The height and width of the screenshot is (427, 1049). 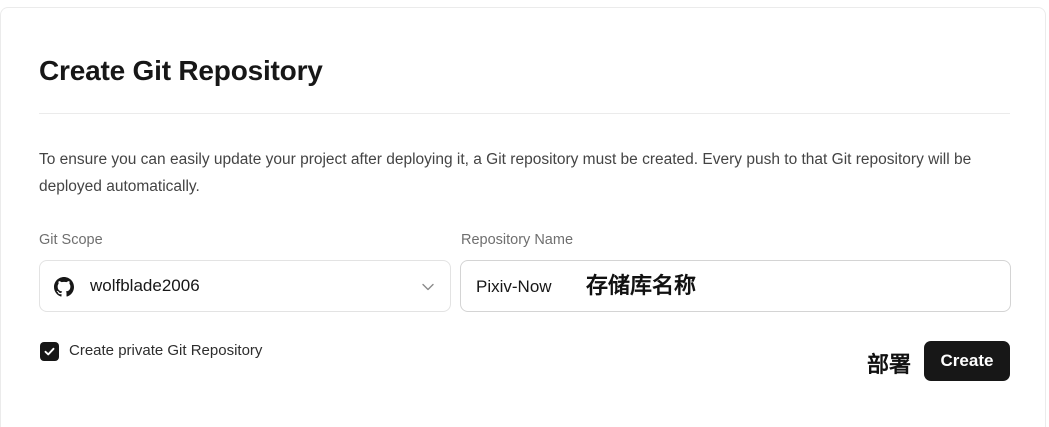 What do you see at coordinates (181, 70) in the screenshot?
I see `page-title: Create Git Repository` at bounding box center [181, 70].